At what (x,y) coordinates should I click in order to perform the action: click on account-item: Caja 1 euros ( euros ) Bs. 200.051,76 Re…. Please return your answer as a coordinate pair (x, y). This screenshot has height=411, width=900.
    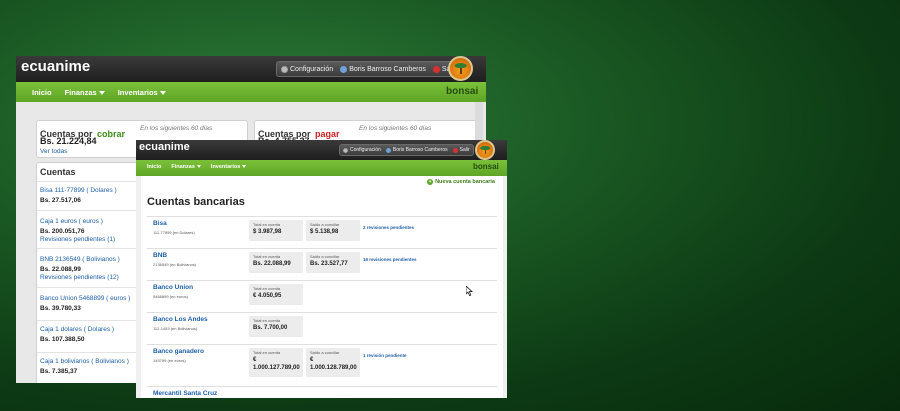
    Looking at the image, I should click on (77, 230).